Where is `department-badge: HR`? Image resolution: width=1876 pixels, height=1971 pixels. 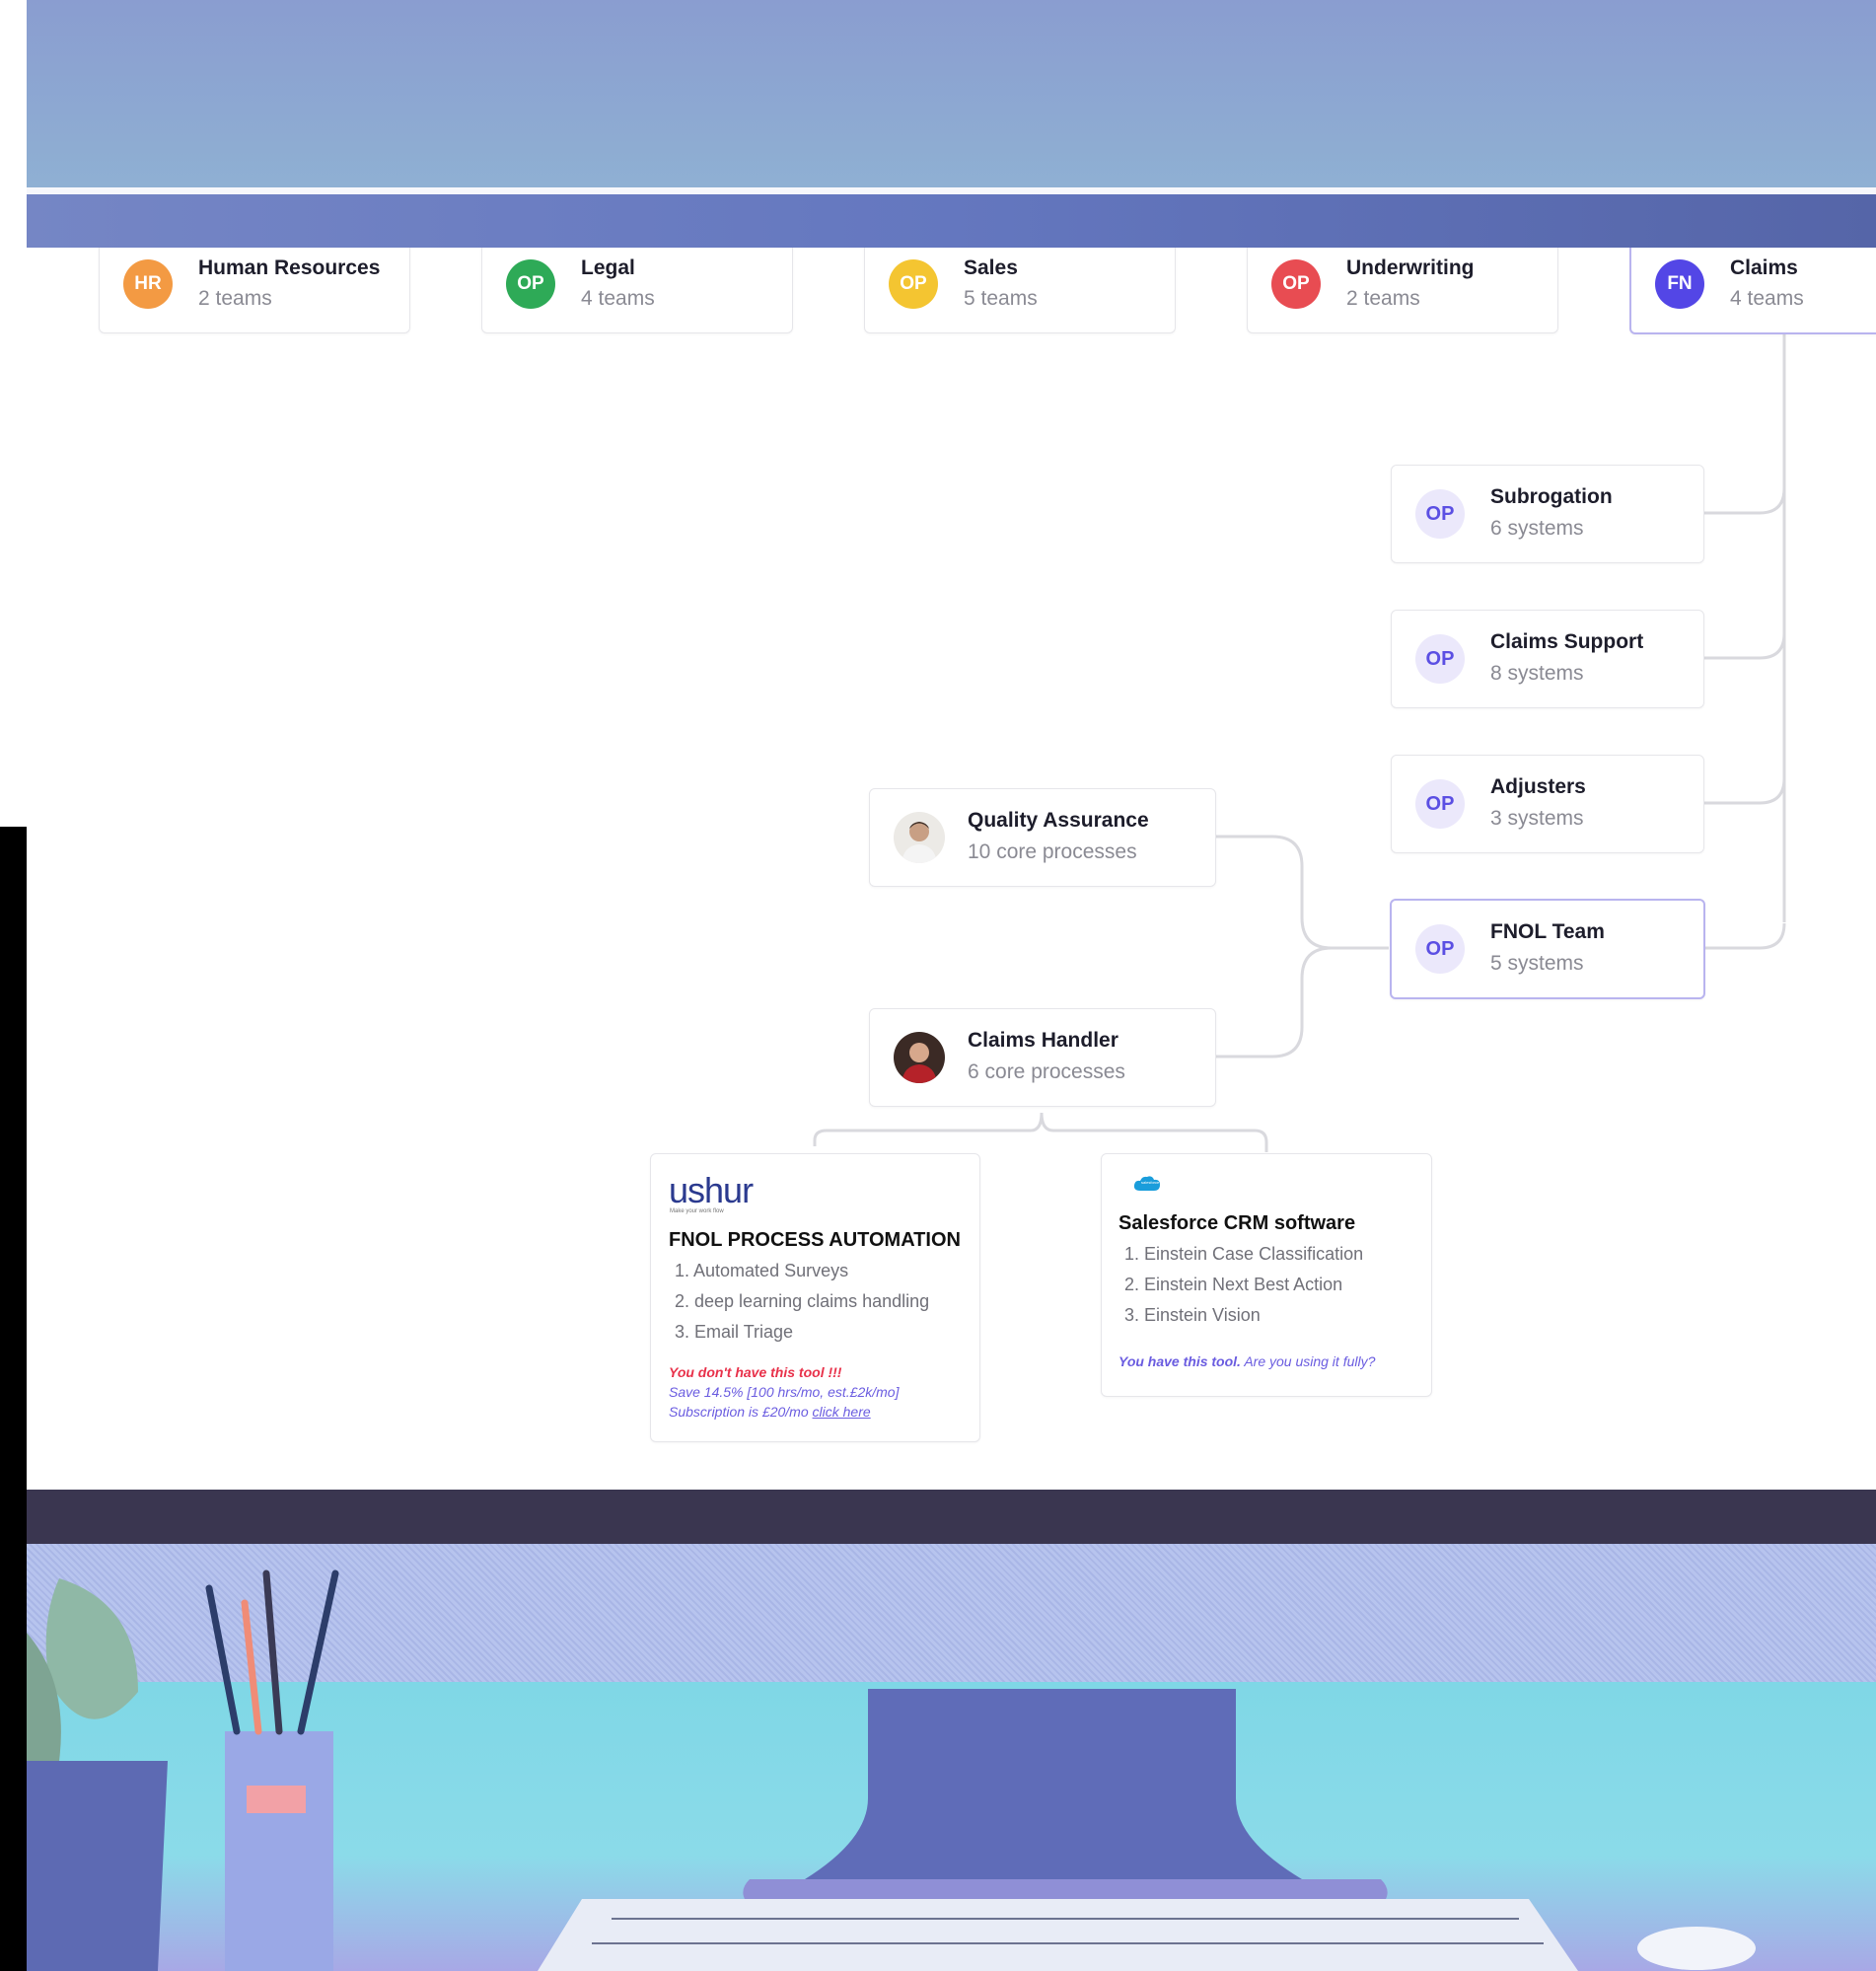
department-badge: HR is located at coordinates (148, 284).